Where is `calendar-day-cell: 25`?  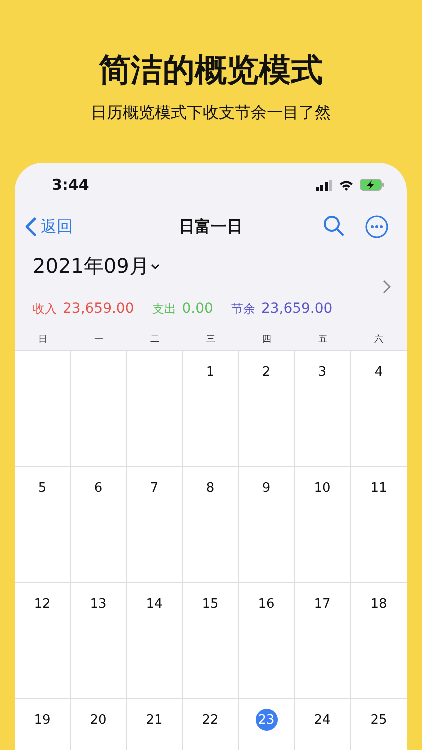 calendar-day-cell: 25 is located at coordinates (379, 724).